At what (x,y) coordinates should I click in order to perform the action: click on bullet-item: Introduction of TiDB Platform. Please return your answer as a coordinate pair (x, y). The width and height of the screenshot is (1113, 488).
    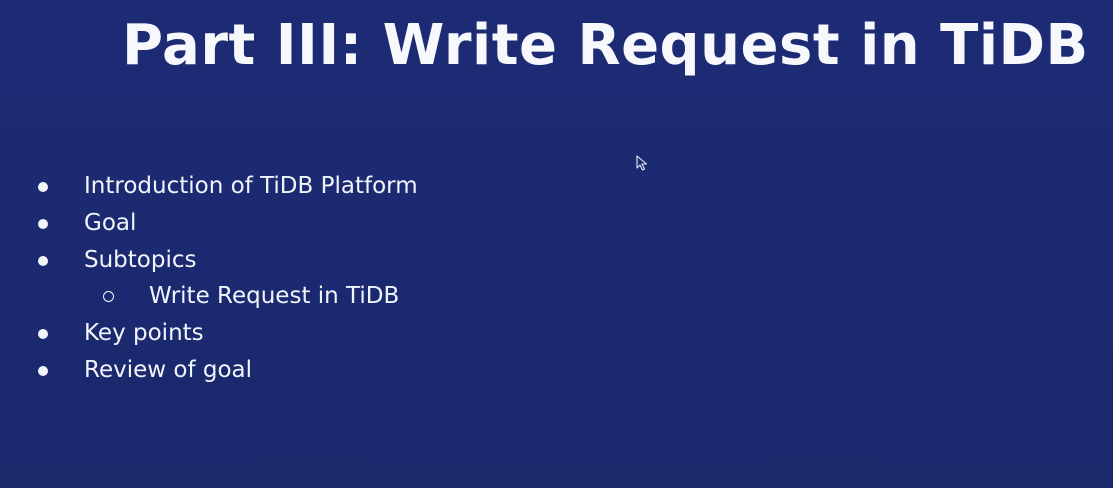
    Looking at the image, I should click on (300, 186).